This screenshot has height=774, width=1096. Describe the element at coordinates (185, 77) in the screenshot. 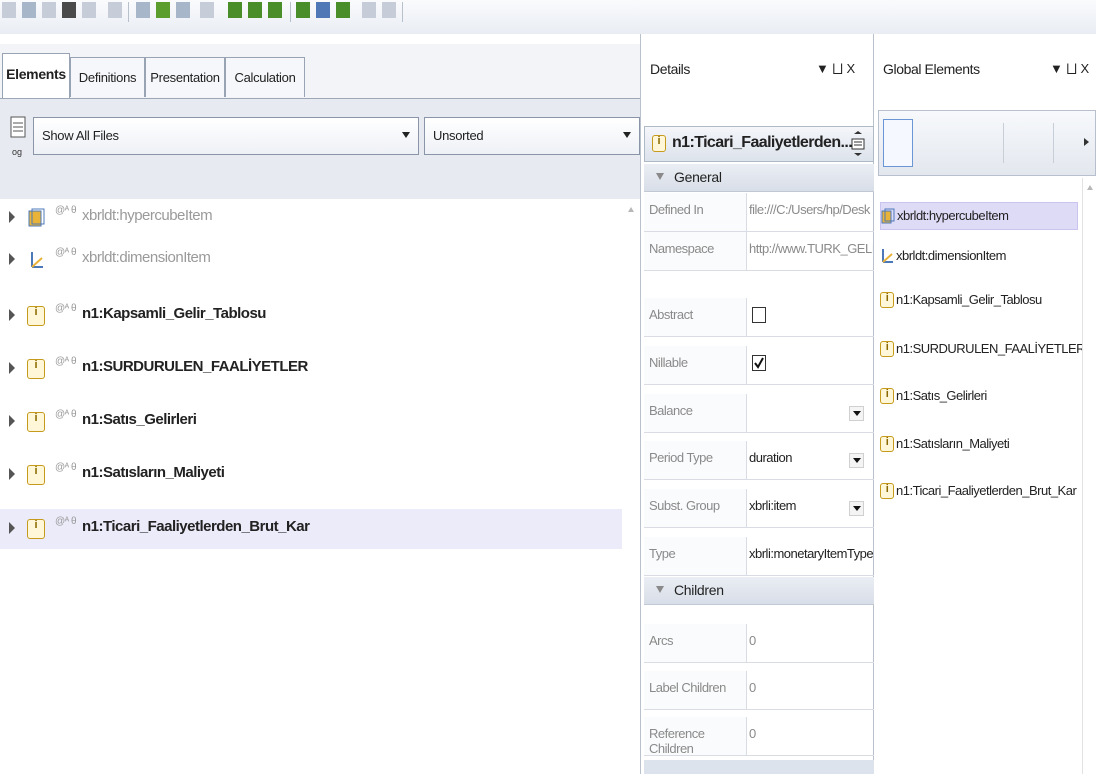

I see `tab-presentation: Presentation` at that location.